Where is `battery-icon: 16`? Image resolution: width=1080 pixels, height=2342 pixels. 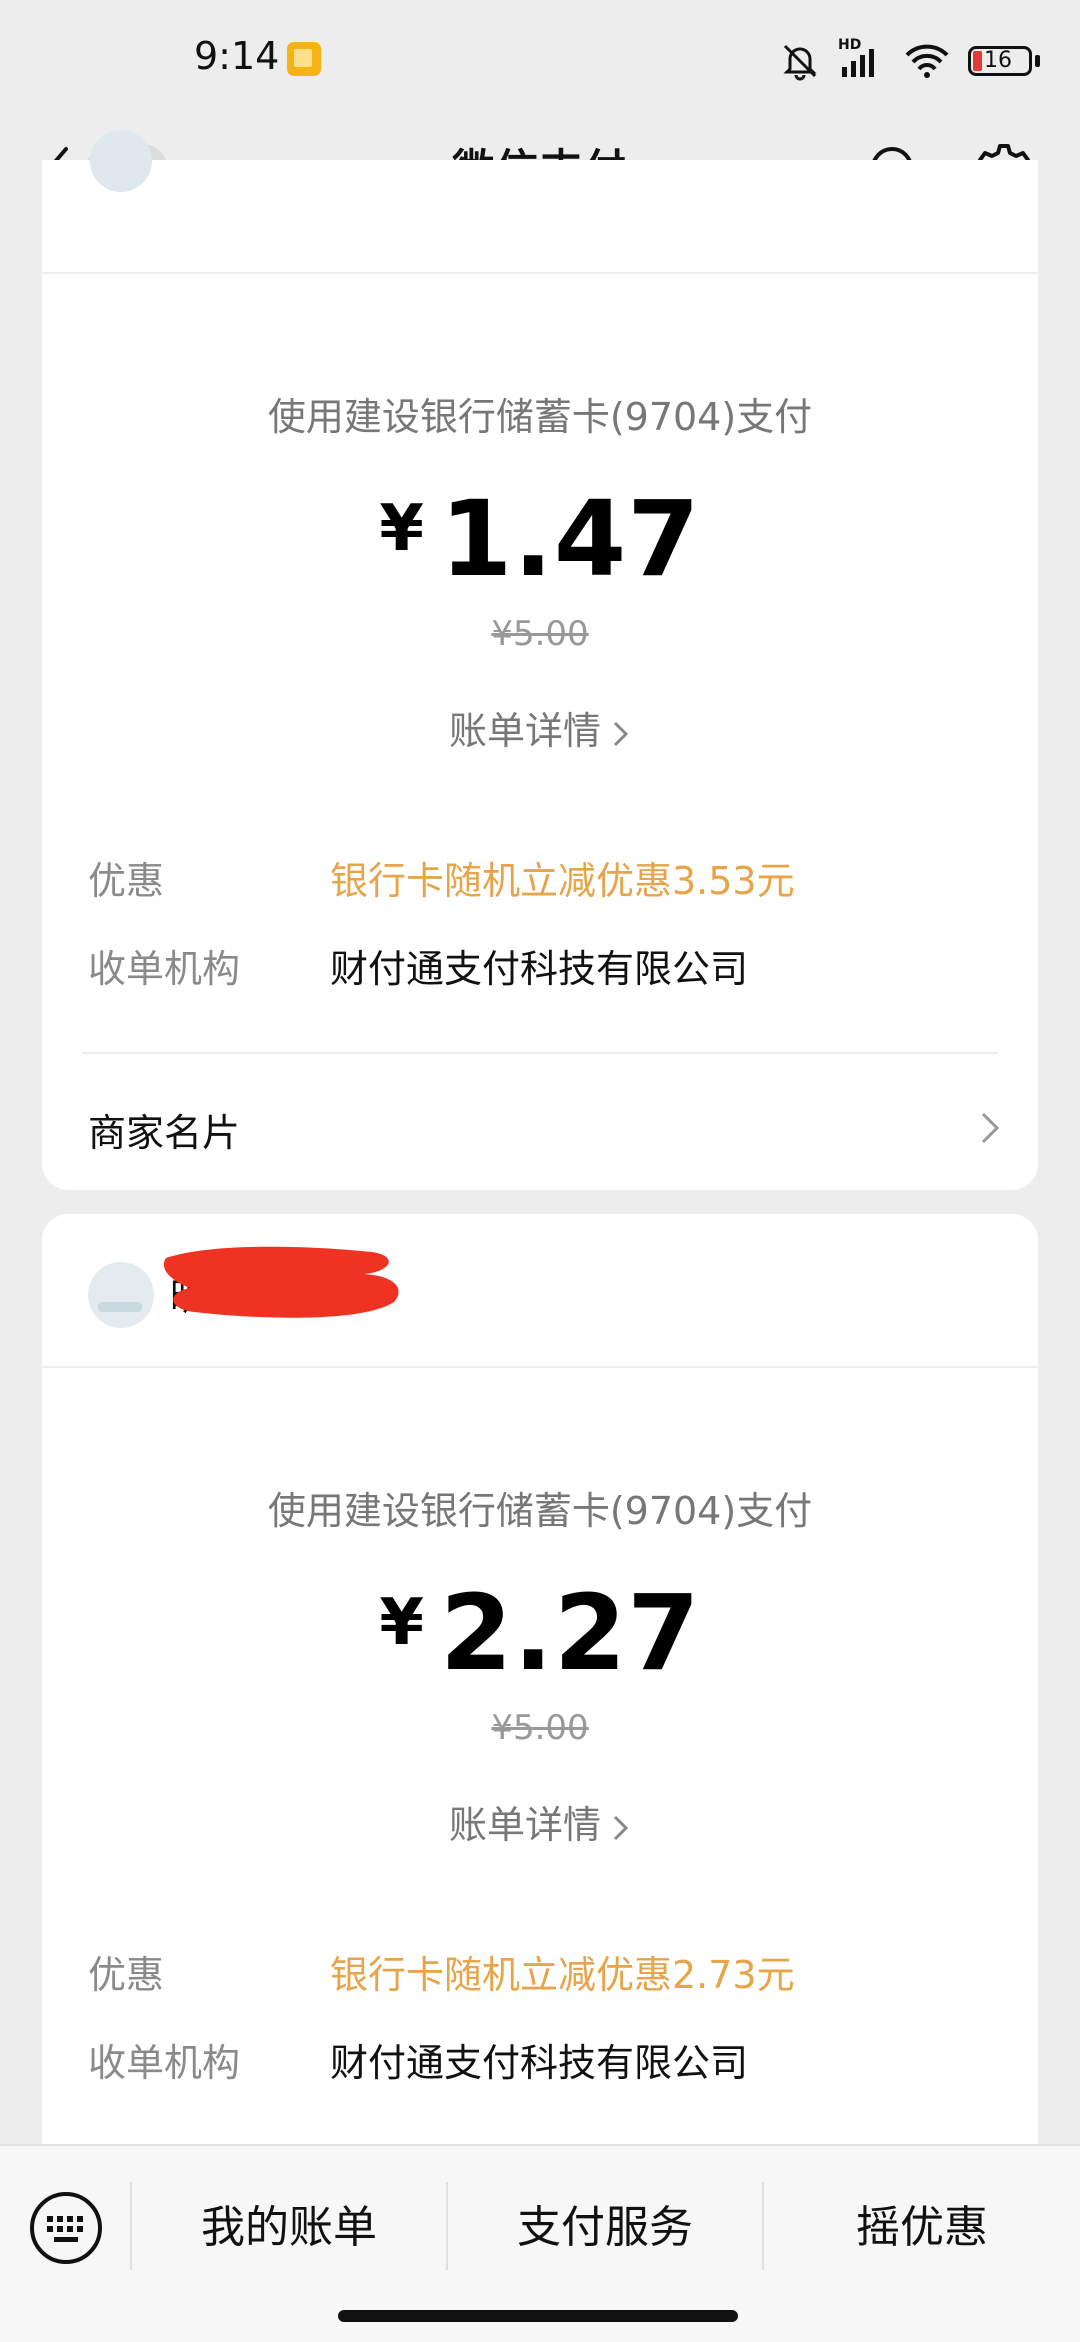
battery-icon: 16 is located at coordinates (1004, 61).